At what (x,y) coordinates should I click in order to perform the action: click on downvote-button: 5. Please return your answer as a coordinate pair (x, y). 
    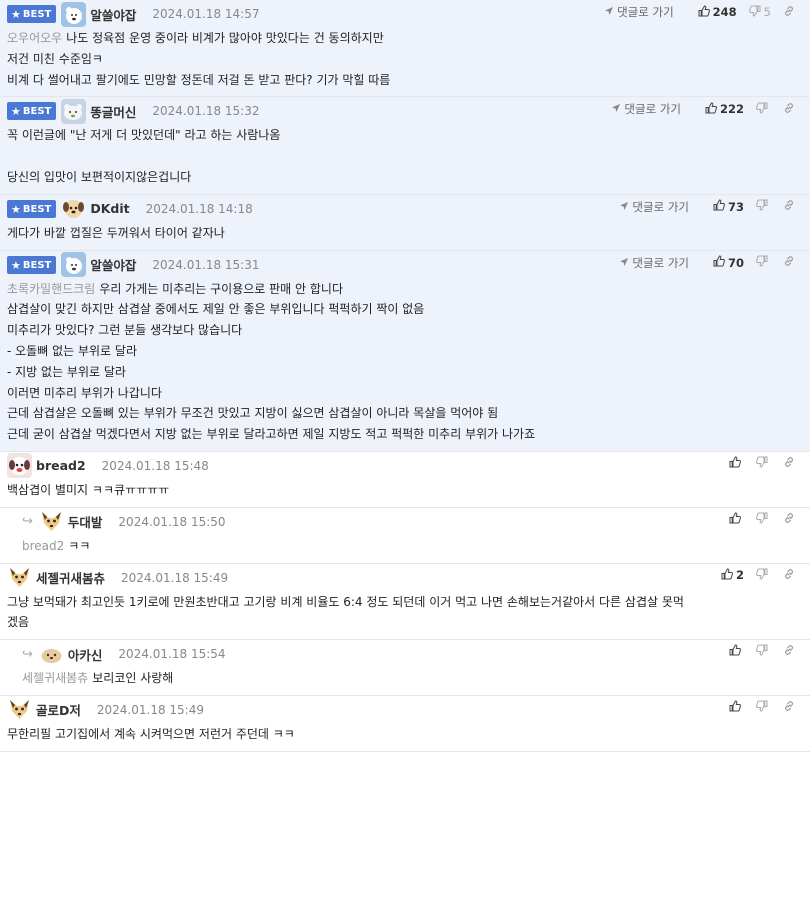
    Looking at the image, I should click on (759, 12).